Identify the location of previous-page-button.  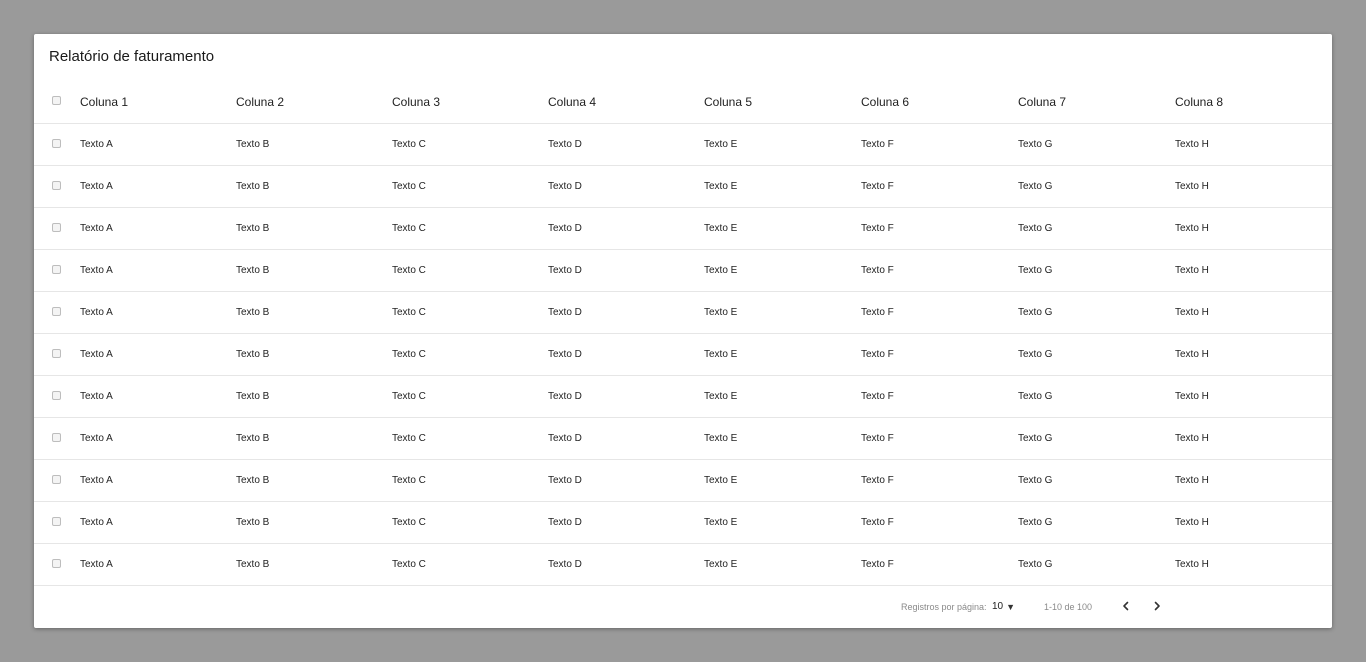
(1126, 606).